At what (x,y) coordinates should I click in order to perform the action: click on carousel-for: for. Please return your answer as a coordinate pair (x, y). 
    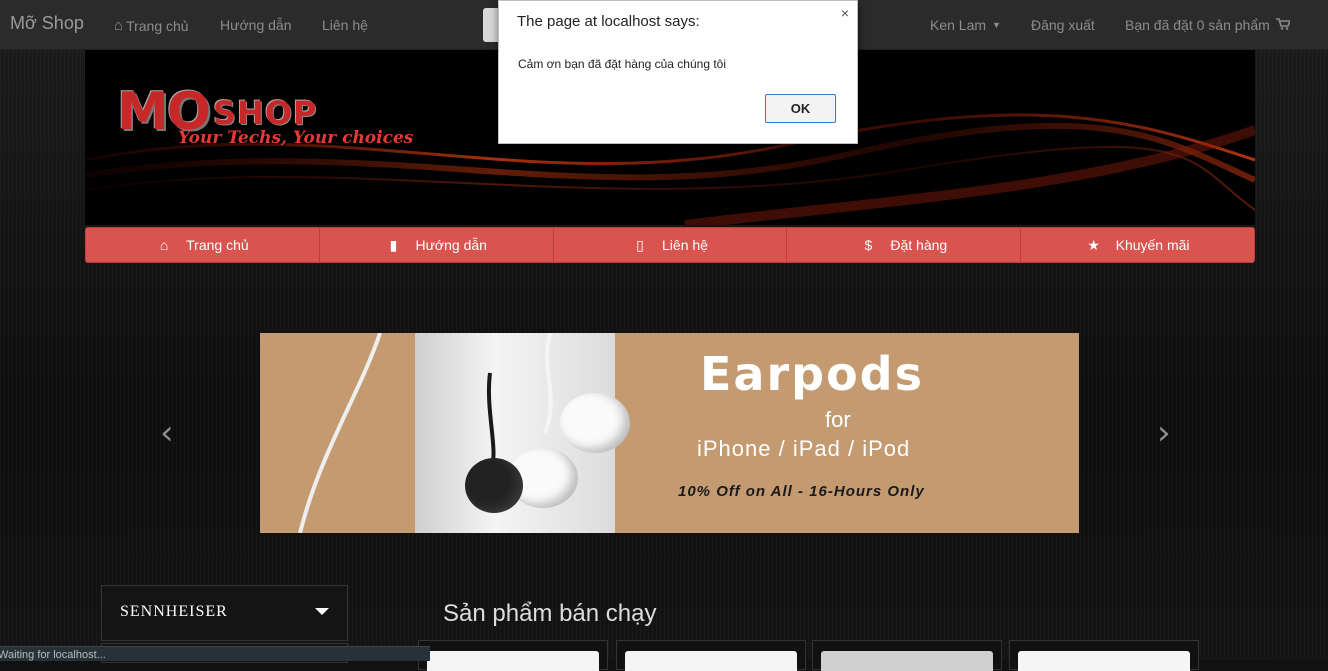
    Looking at the image, I should click on (838, 419).